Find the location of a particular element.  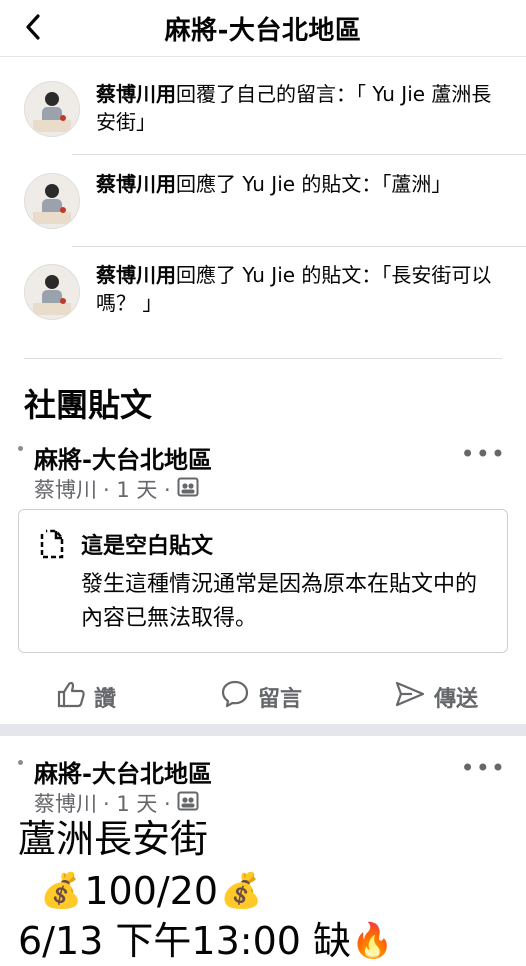

fire-icon: 🔥 is located at coordinates (372, 941).